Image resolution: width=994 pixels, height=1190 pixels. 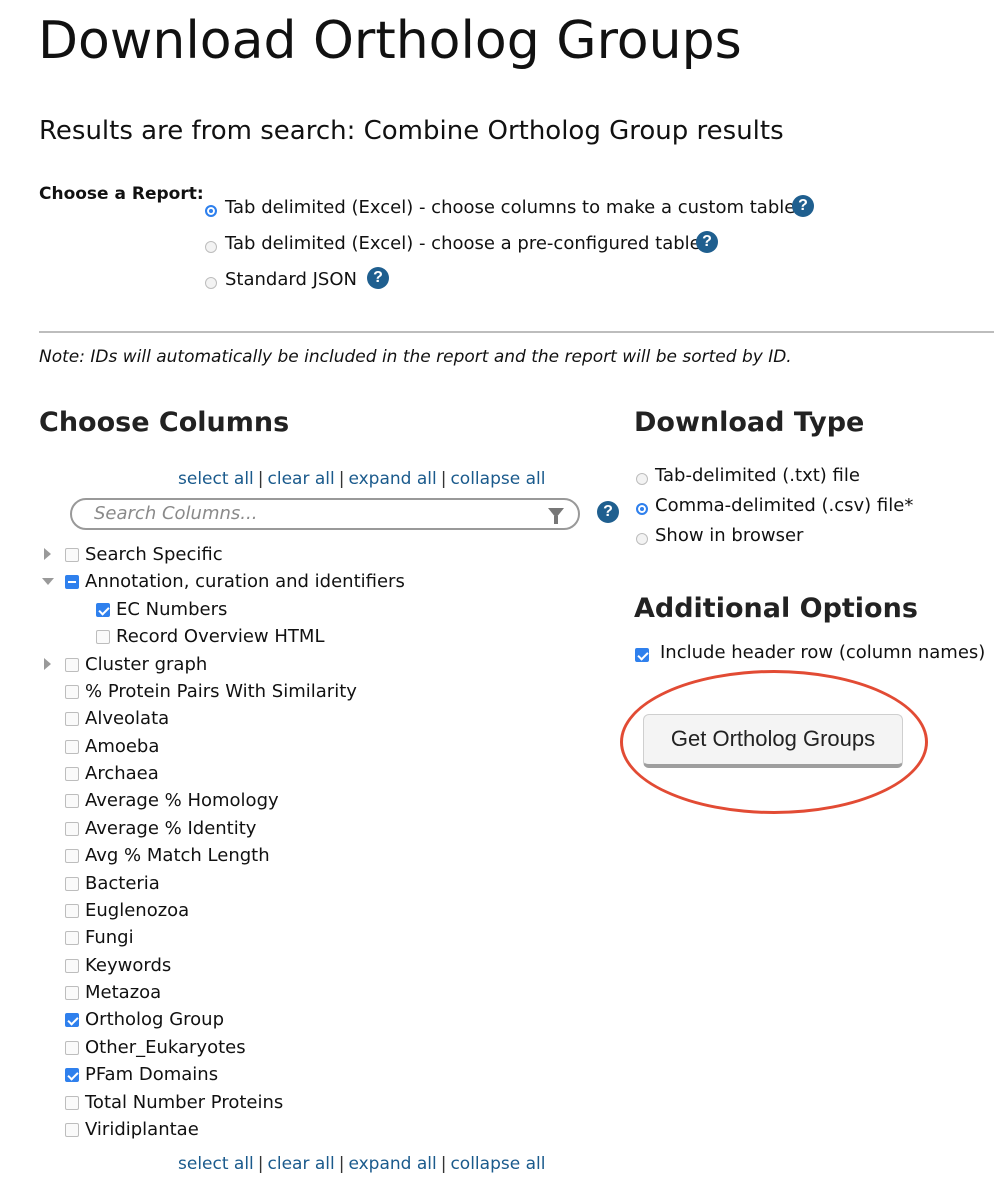 I want to click on tree-item-total-proteins: Total Number Proteins, so click(x=320, y=1105).